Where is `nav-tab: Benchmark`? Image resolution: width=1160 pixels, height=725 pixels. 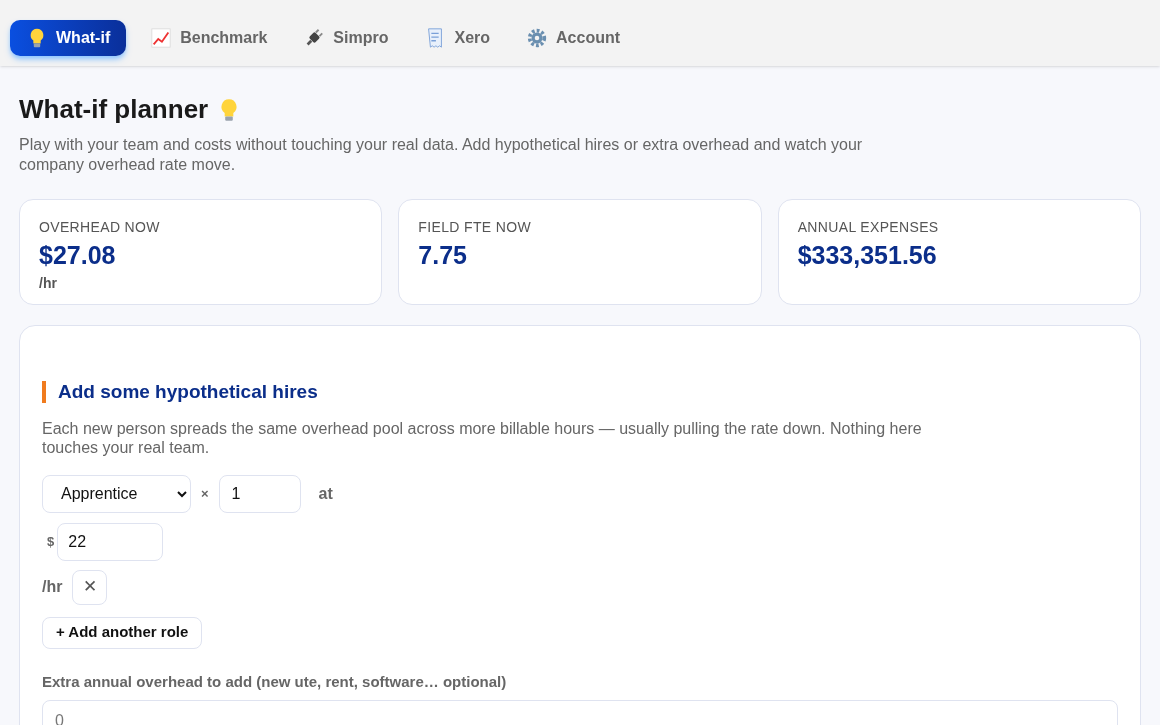 nav-tab: Benchmark is located at coordinates (209, 38).